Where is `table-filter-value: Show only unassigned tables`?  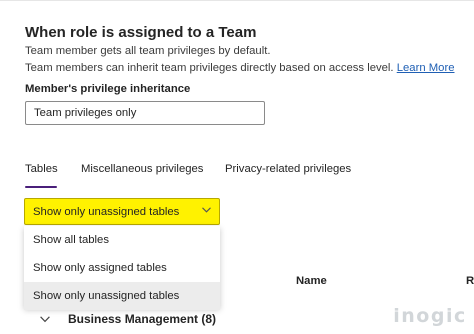
table-filter-value: Show only unassigned tables is located at coordinates (106, 211).